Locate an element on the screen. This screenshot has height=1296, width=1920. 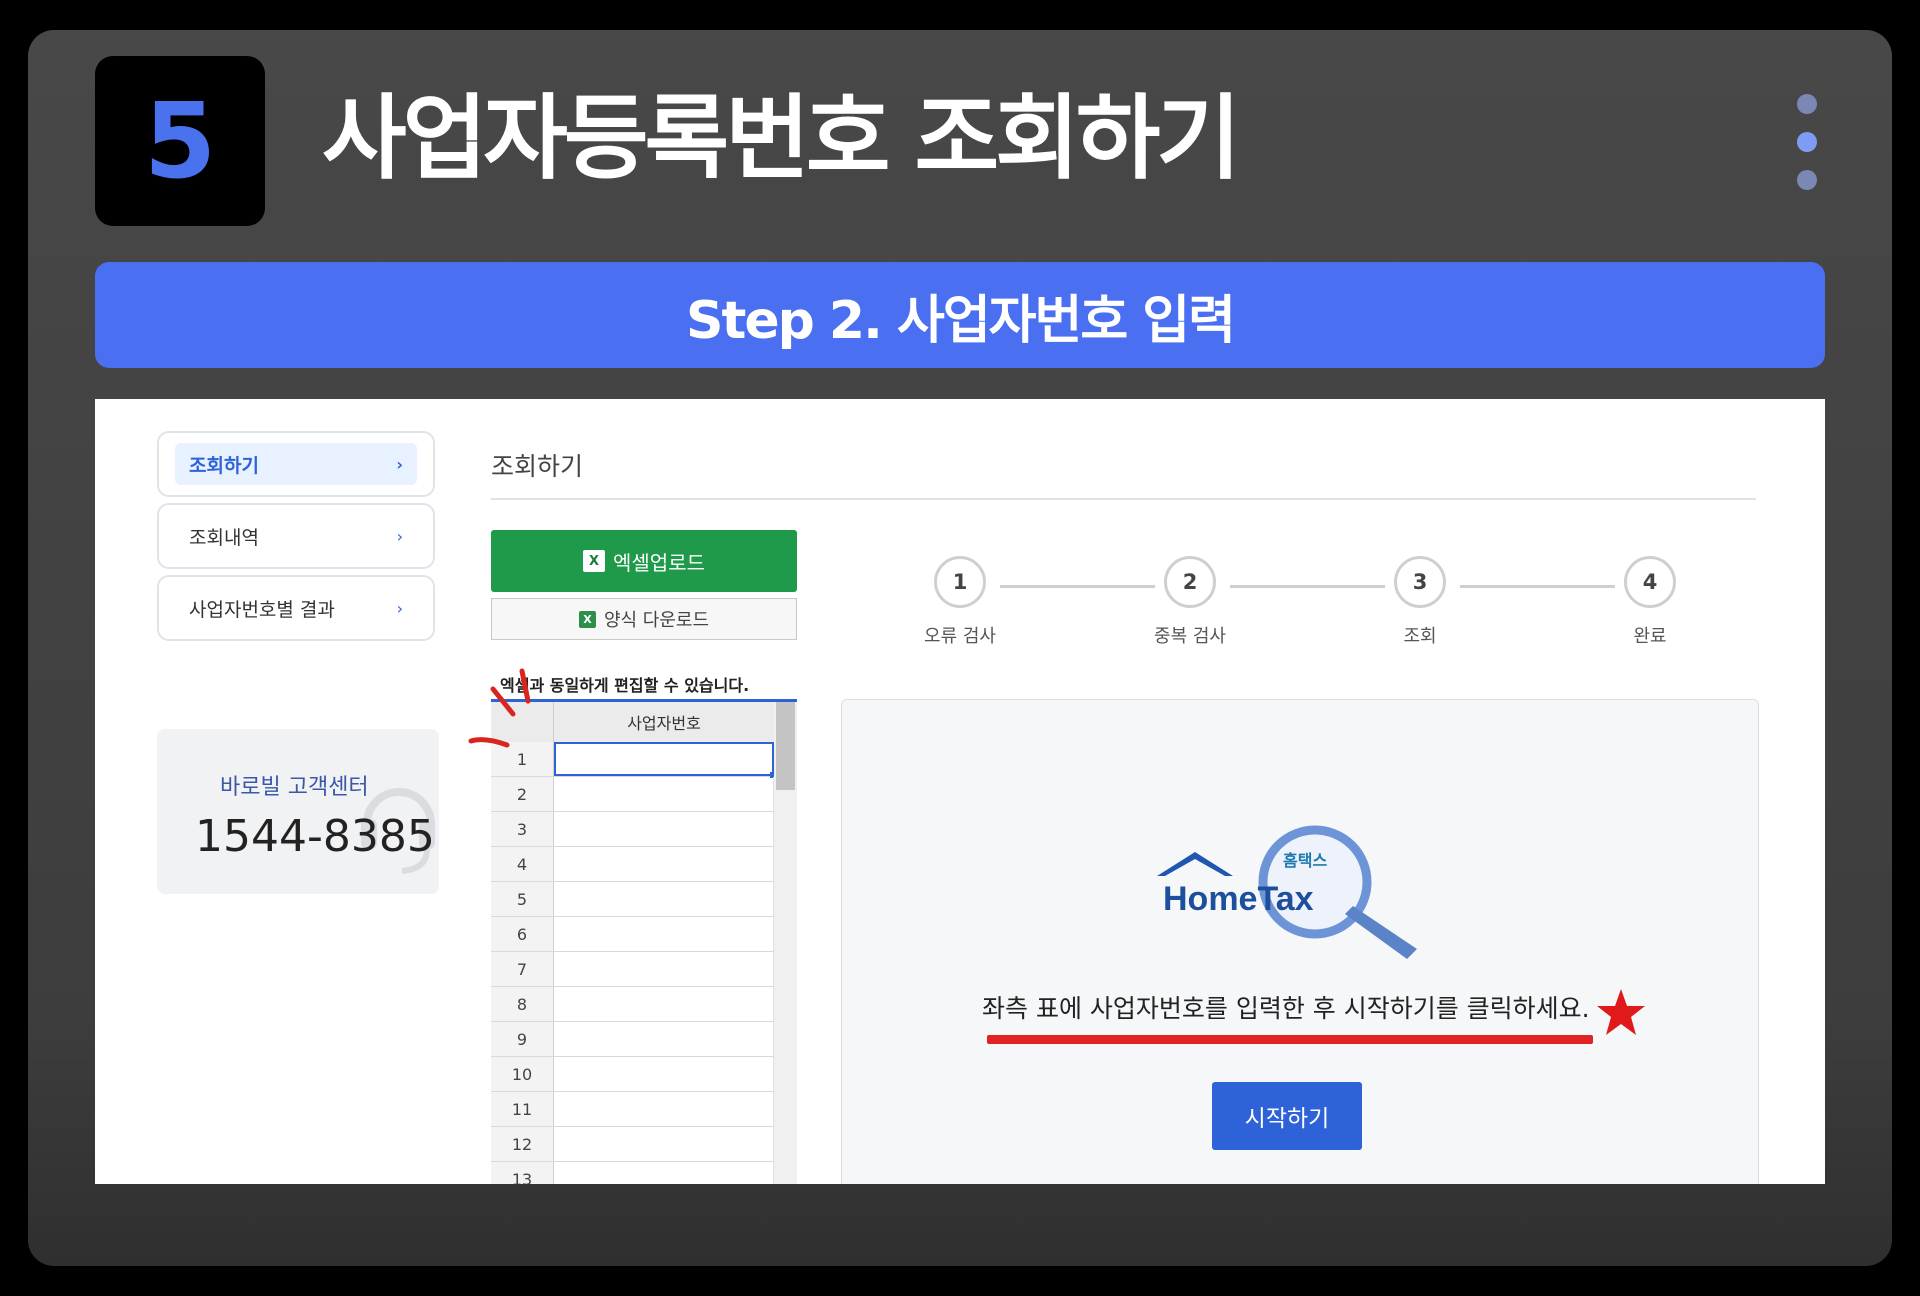
row-number: 10 is located at coordinates (522, 1074).